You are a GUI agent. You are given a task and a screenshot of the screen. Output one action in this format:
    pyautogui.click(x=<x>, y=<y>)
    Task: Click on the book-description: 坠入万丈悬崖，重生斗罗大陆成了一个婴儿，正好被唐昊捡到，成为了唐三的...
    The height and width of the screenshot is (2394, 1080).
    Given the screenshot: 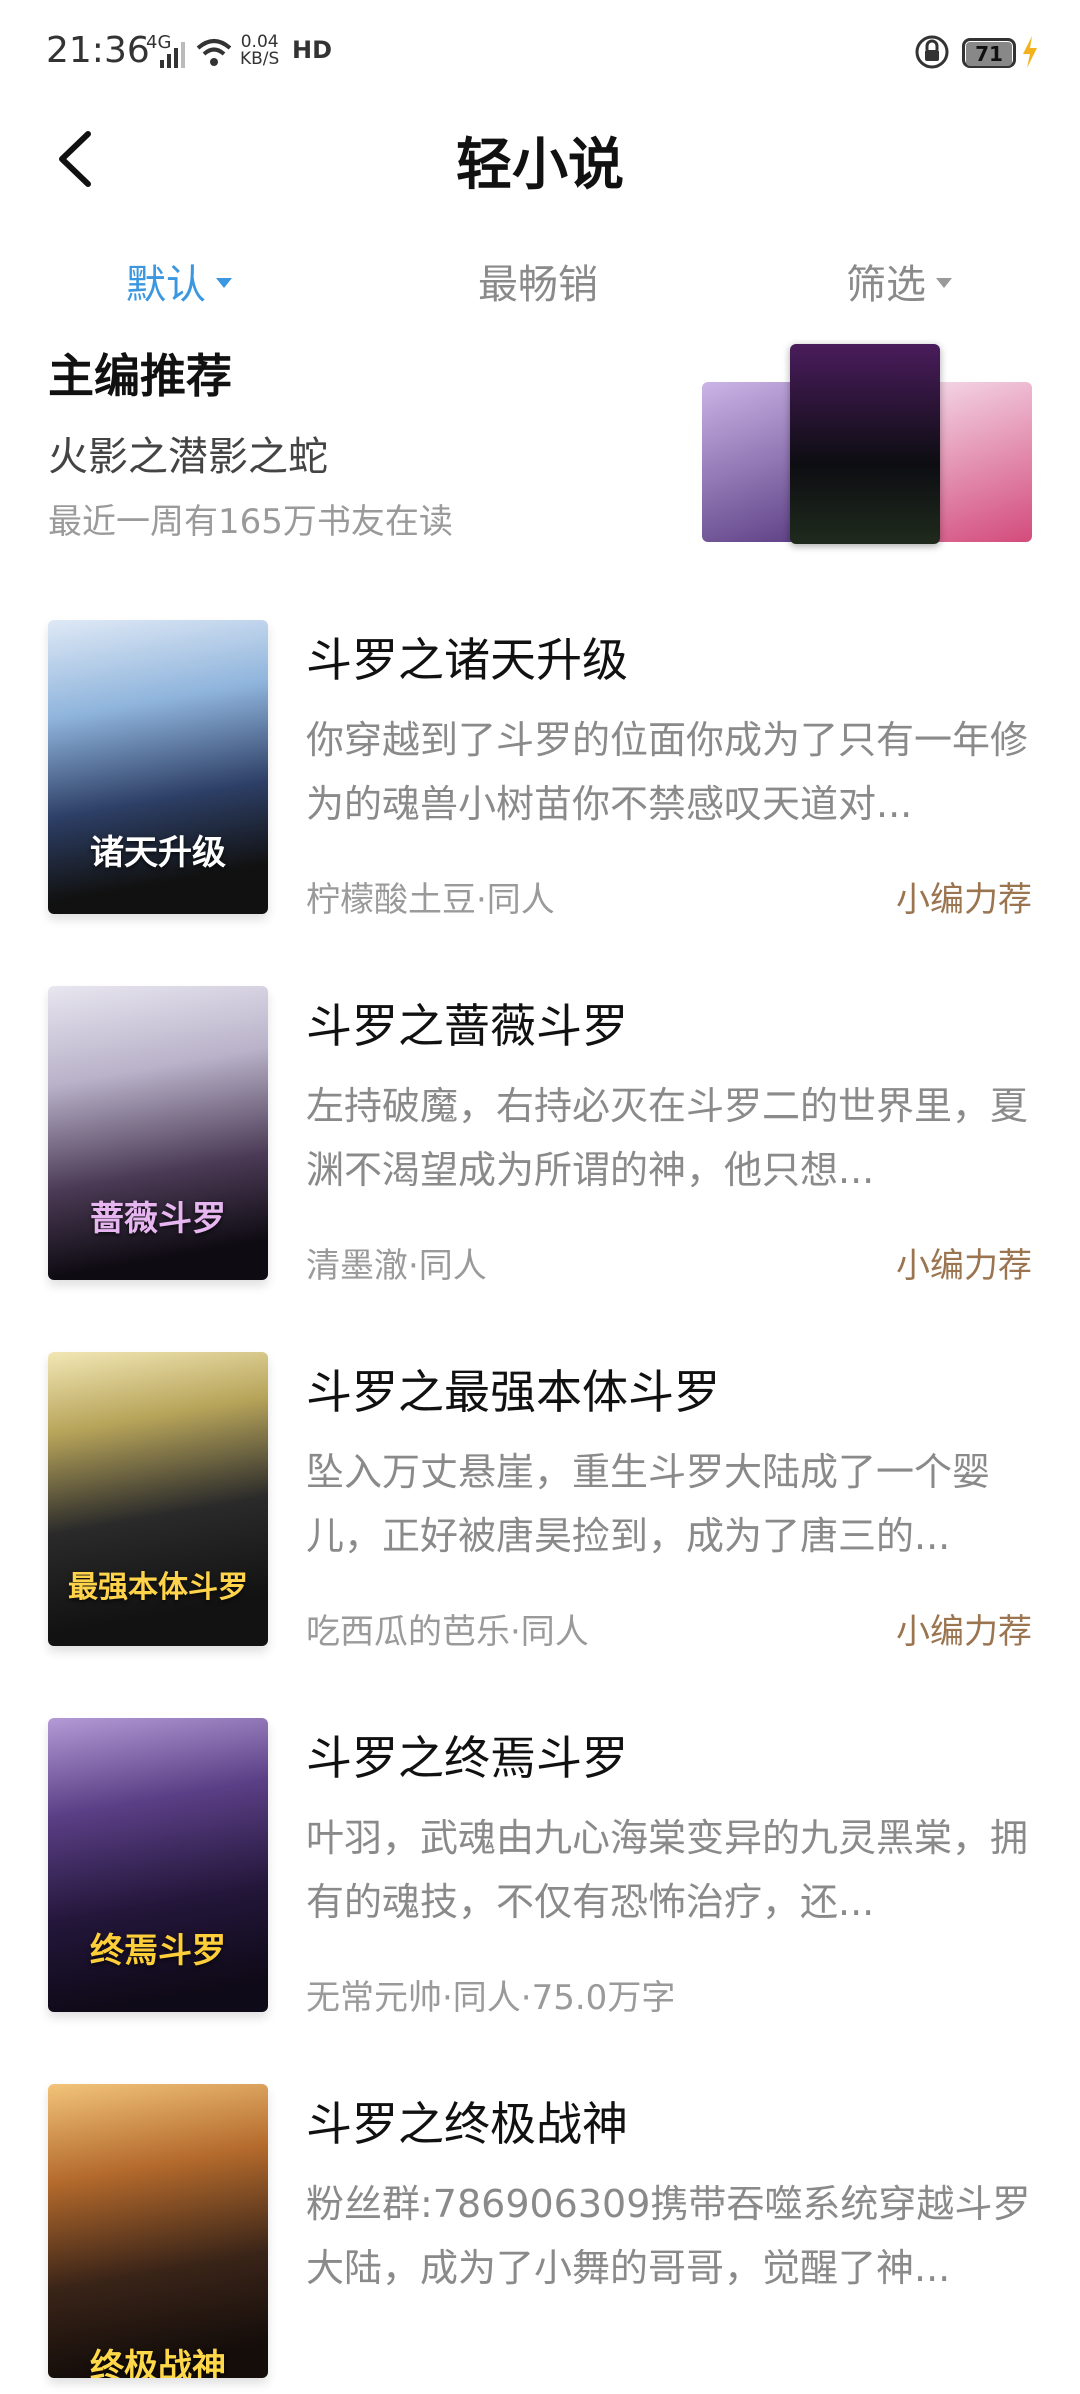 What is the action you would take?
    pyautogui.click(x=648, y=1504)
    